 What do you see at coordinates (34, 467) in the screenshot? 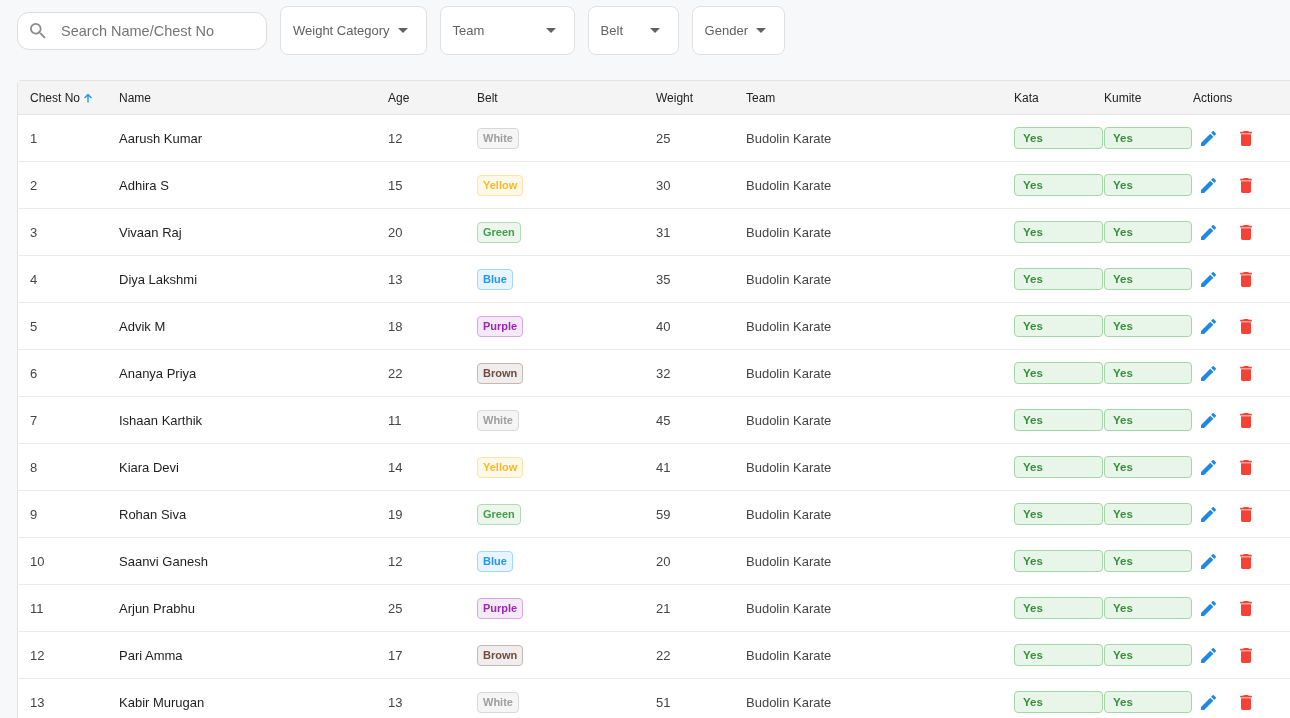
I see `table-cell: 8` at bounding box center [34, 467].